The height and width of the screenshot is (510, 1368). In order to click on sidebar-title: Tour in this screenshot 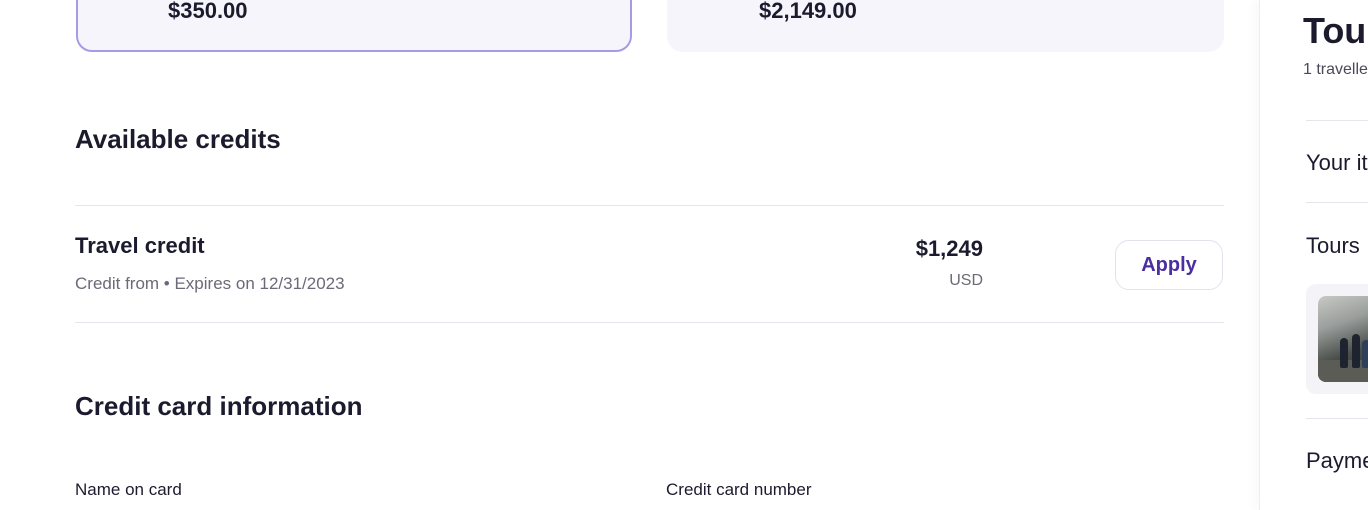, I will do `click(1335, 30)`.